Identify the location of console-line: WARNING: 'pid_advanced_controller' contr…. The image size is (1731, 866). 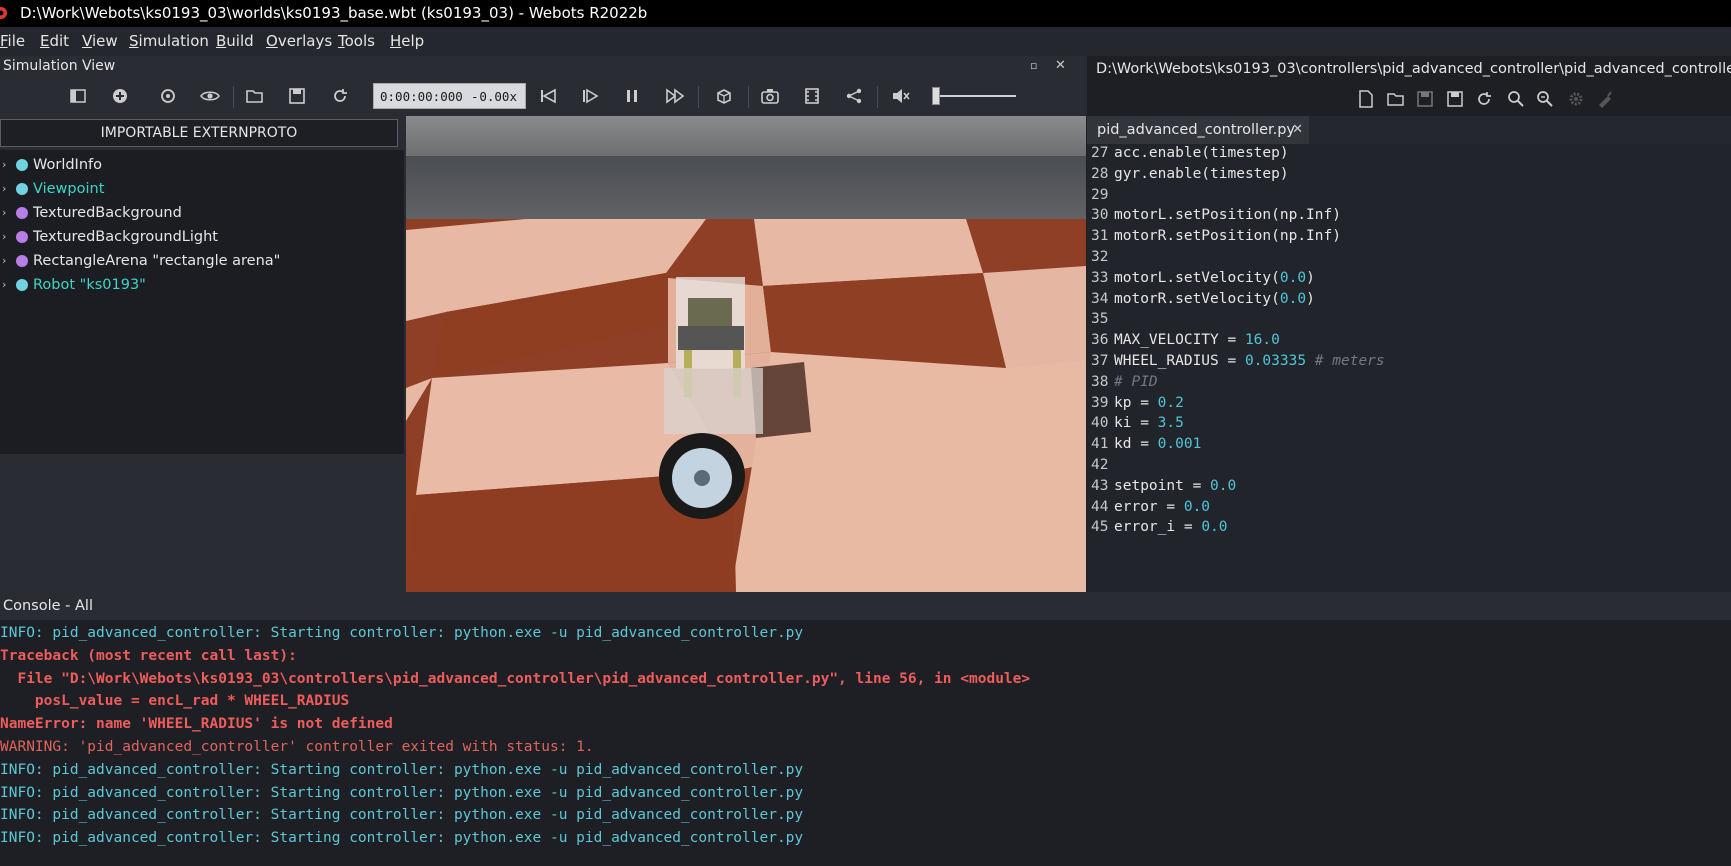
(297, 747).